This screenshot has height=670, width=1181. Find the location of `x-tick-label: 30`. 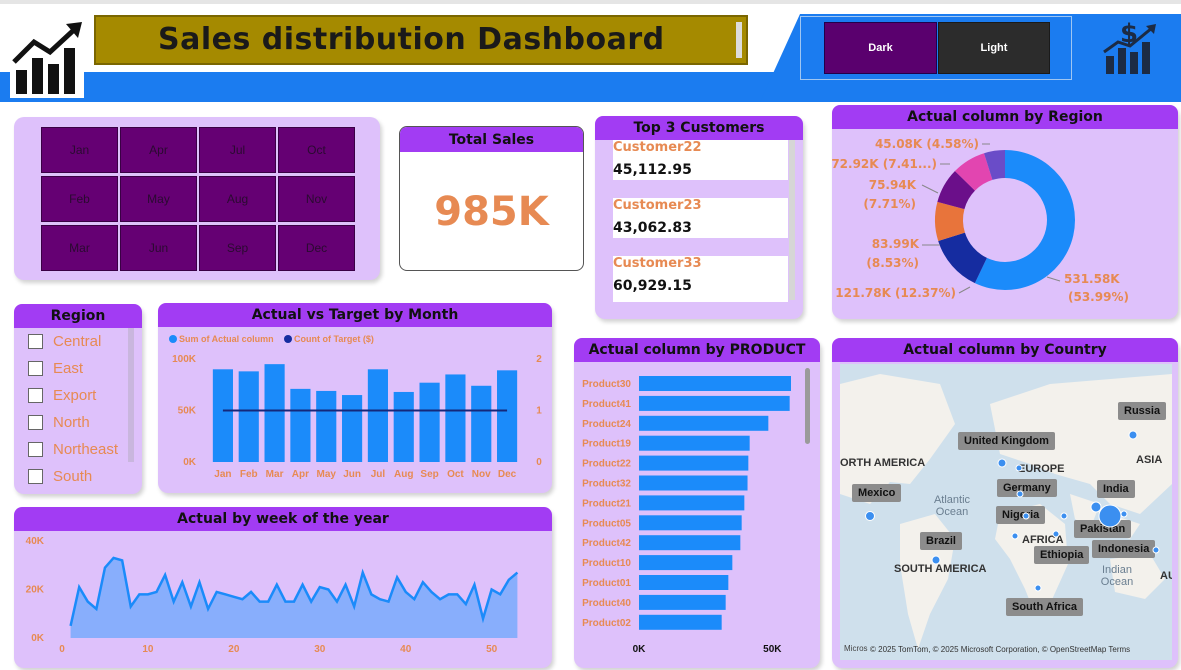

x-tick-label: 30 is located at coordinates (320, 649).